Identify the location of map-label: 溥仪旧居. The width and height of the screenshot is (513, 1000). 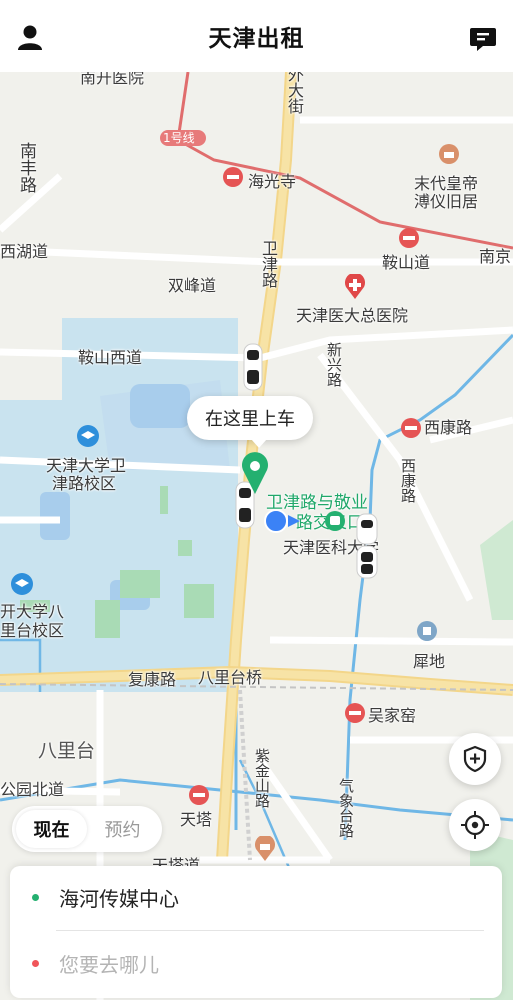
(446, 201).